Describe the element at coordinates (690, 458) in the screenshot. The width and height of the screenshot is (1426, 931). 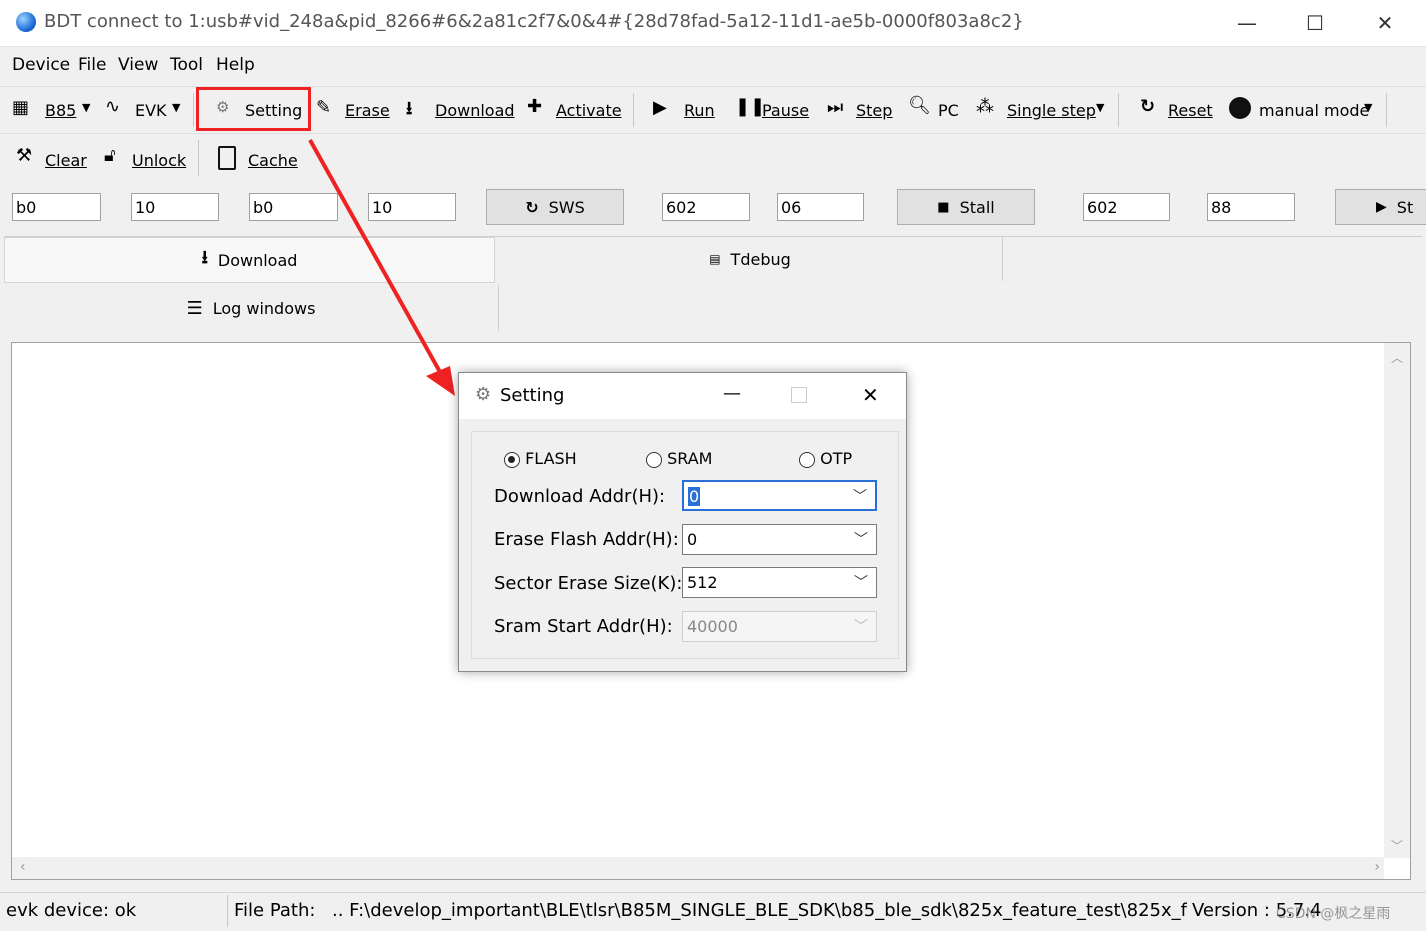
I see `radio-sram-label: SRAM` at that location.